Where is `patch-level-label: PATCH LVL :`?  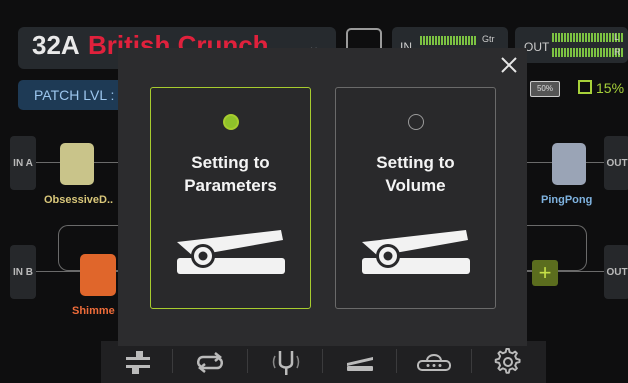
patch-level-label: PATCH LVL : is located at coordinates (74, 95).